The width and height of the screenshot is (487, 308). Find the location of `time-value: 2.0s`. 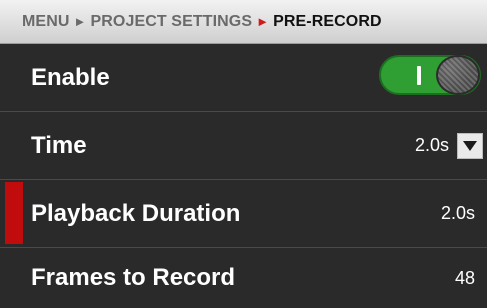

time-value: 2.0s is located at coordinates (431, 145).